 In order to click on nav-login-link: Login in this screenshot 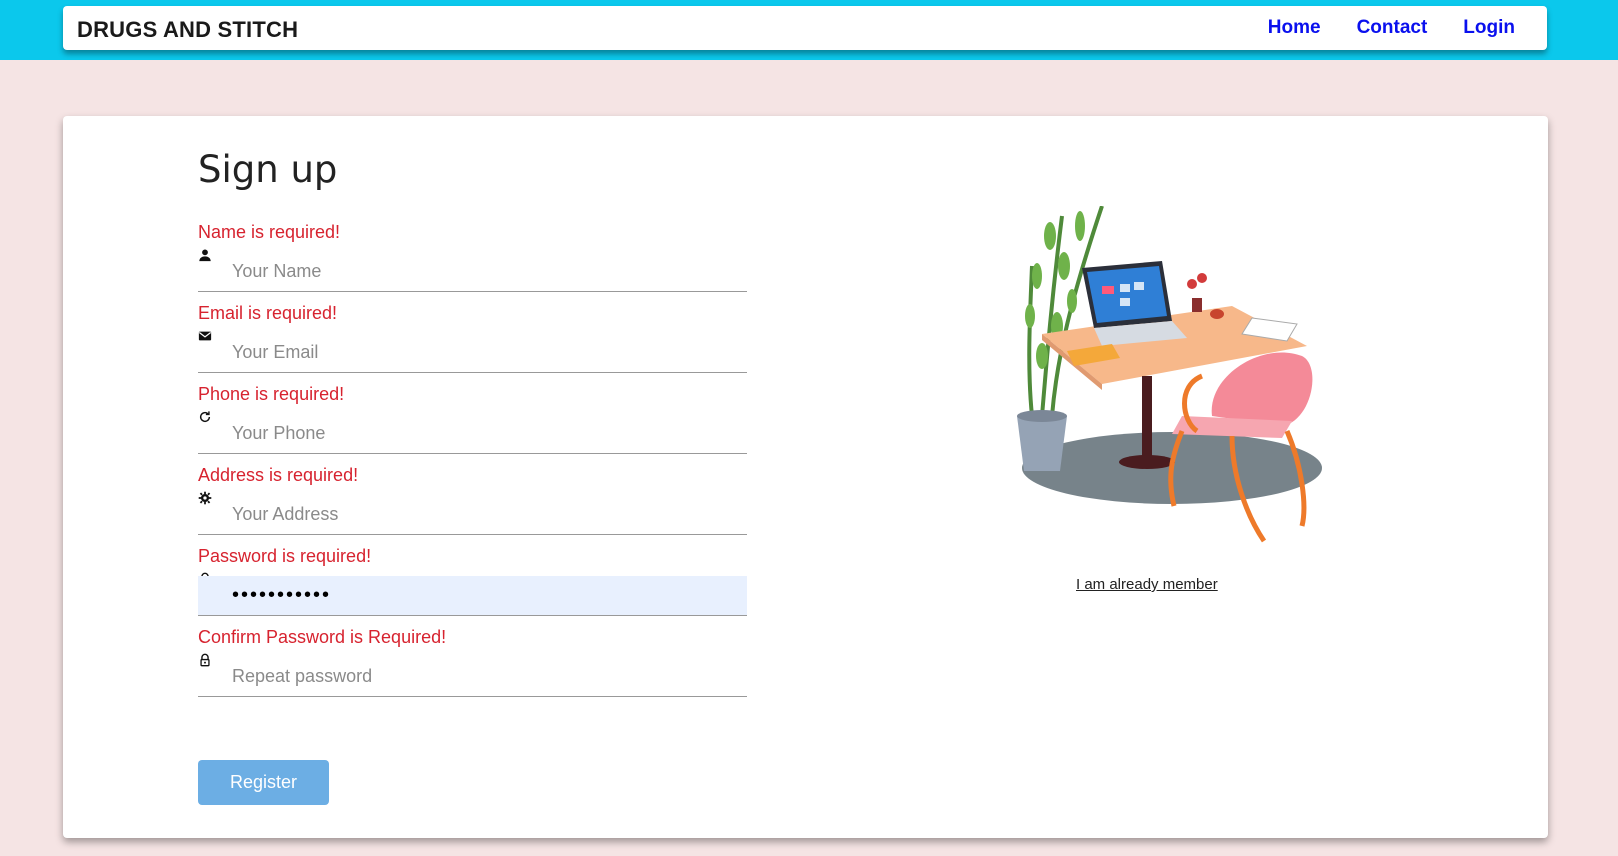, I will do `click(1489, 28)`.